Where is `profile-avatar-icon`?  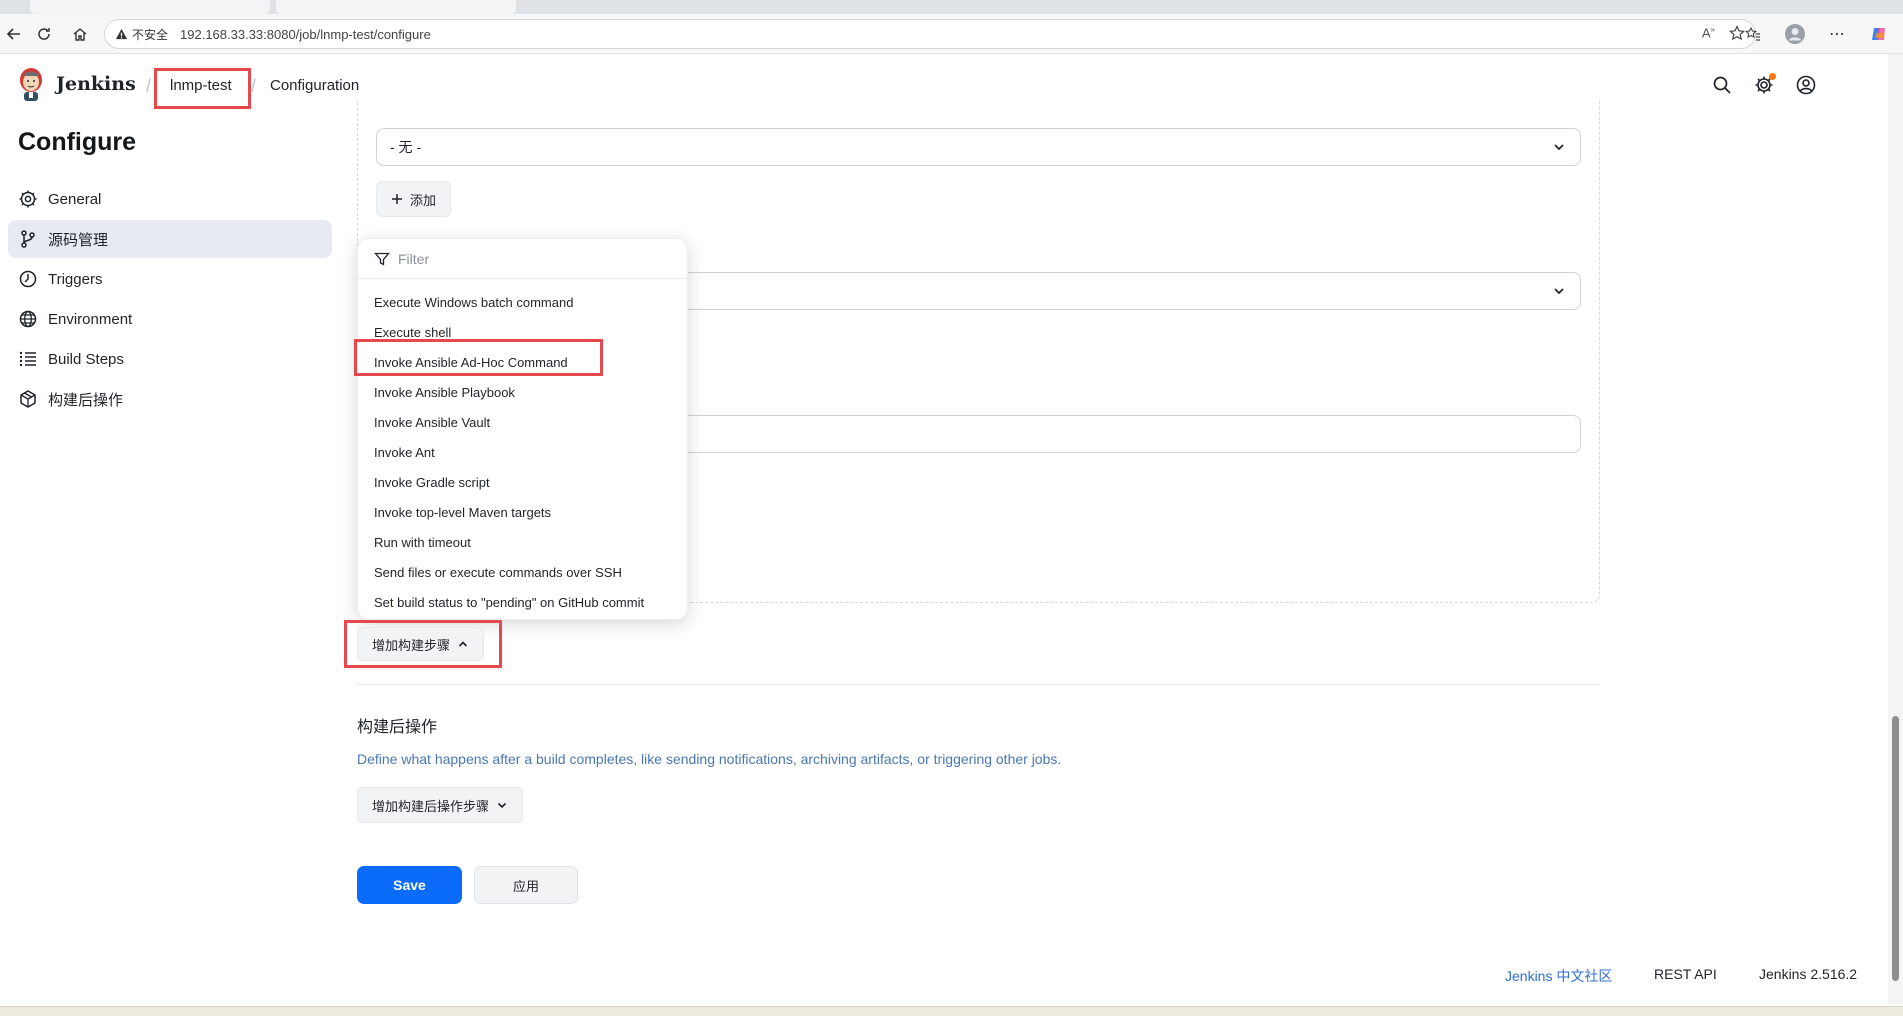
profile-avatar-icon is located at coordinates (1795, 34).